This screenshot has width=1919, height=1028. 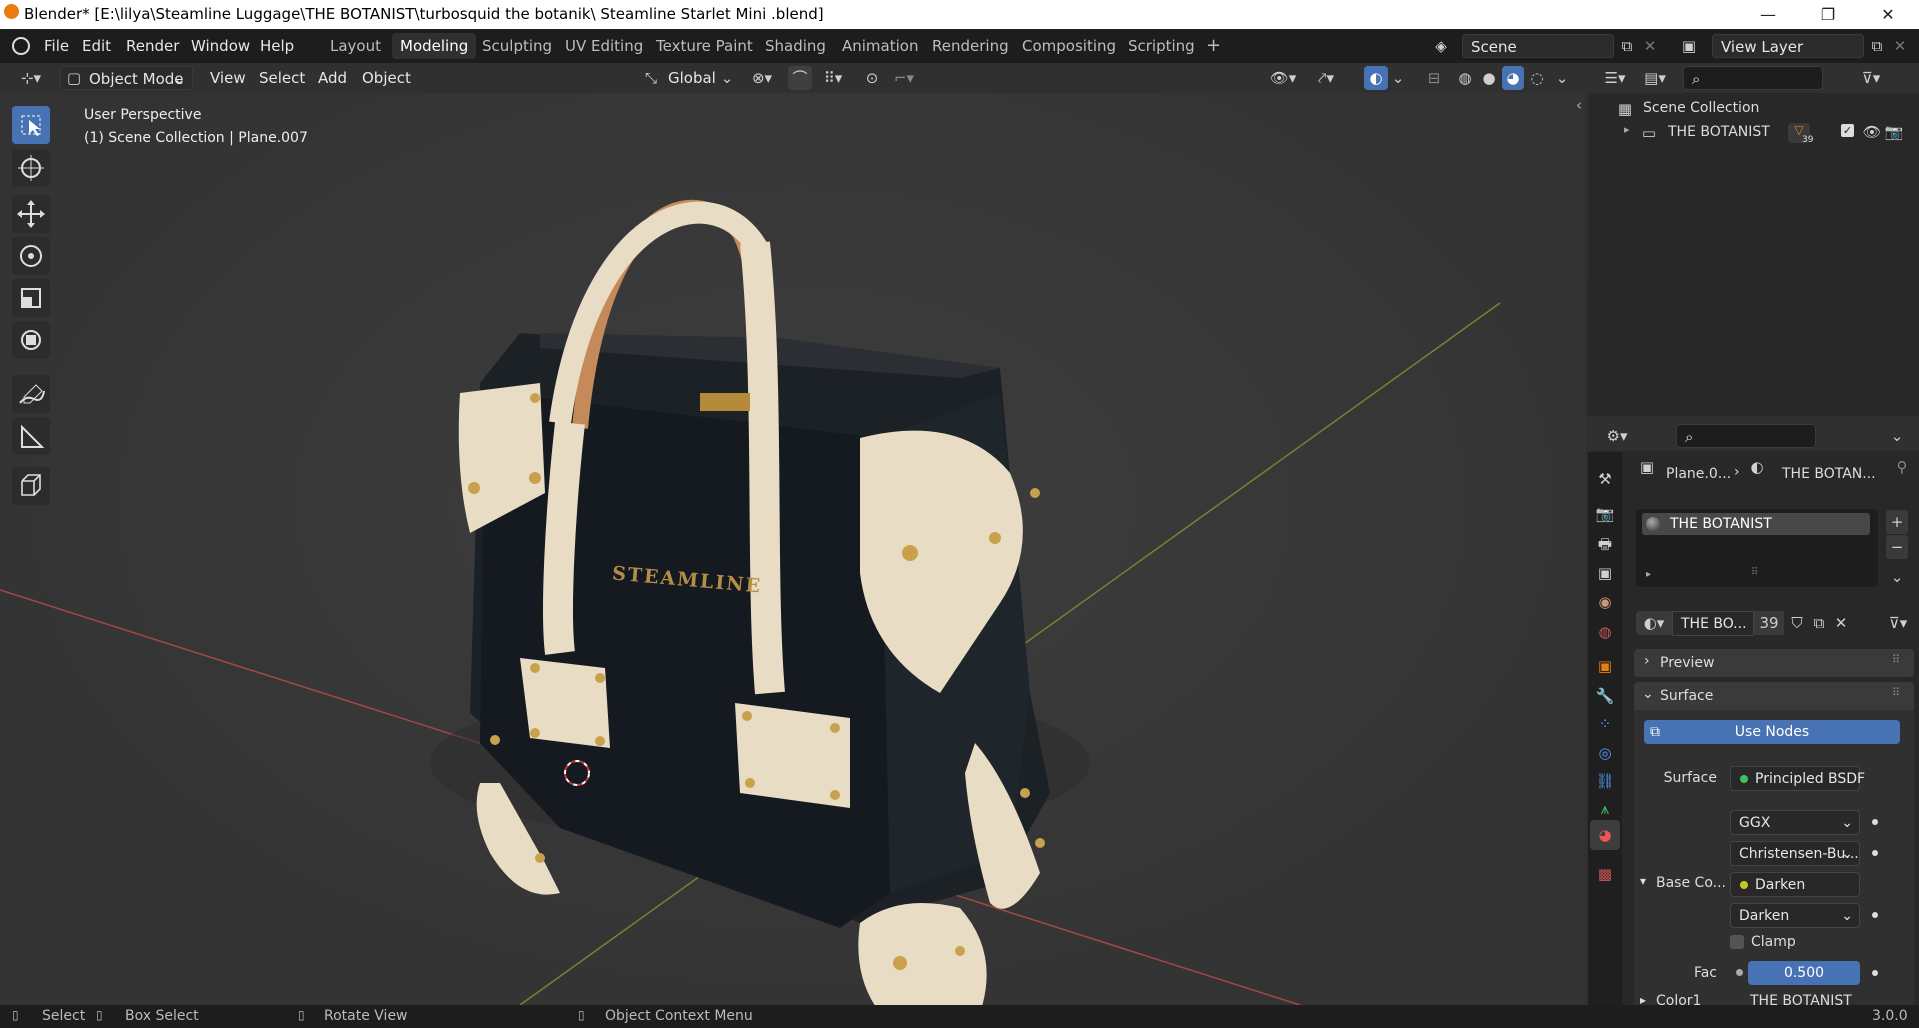 What do you see at coordinates (1746, 436) in the screenshot?
I see `properties-search-input: ⌕` at bounding box center [1746, 436].